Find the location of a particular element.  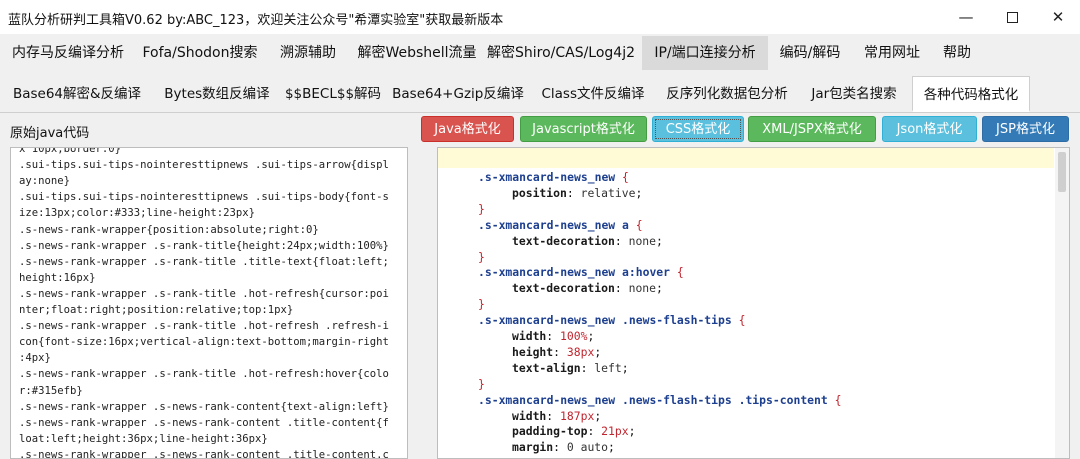

maximize-button is located at coordinates (1012, 17).